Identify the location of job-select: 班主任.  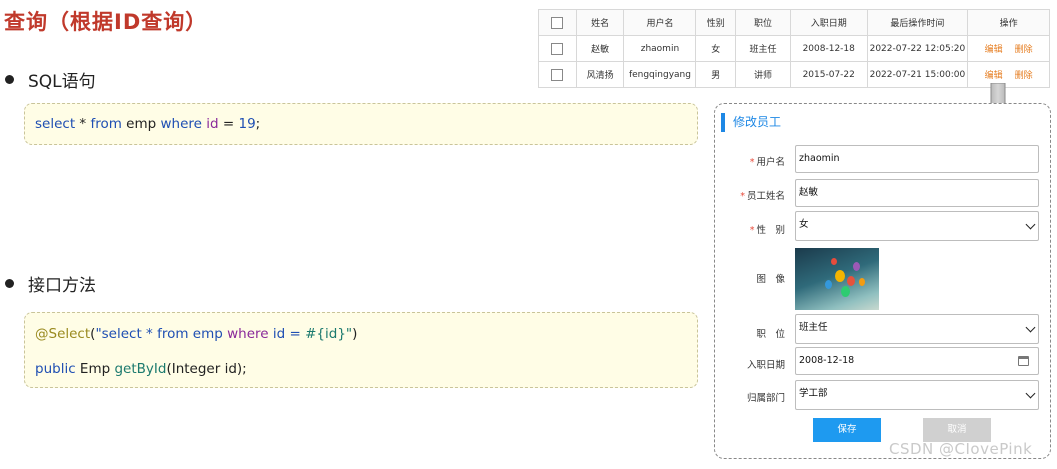
(917, 329).